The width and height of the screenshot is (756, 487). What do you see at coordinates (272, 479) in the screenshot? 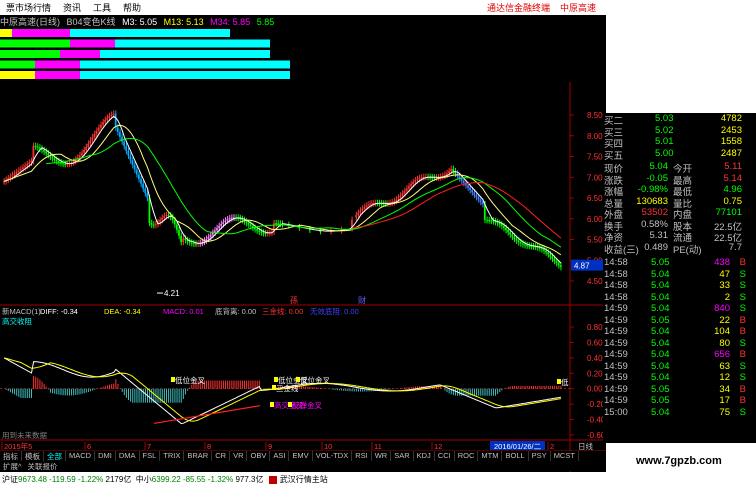
I see `alert-icon` at bounding box center [272, 479].